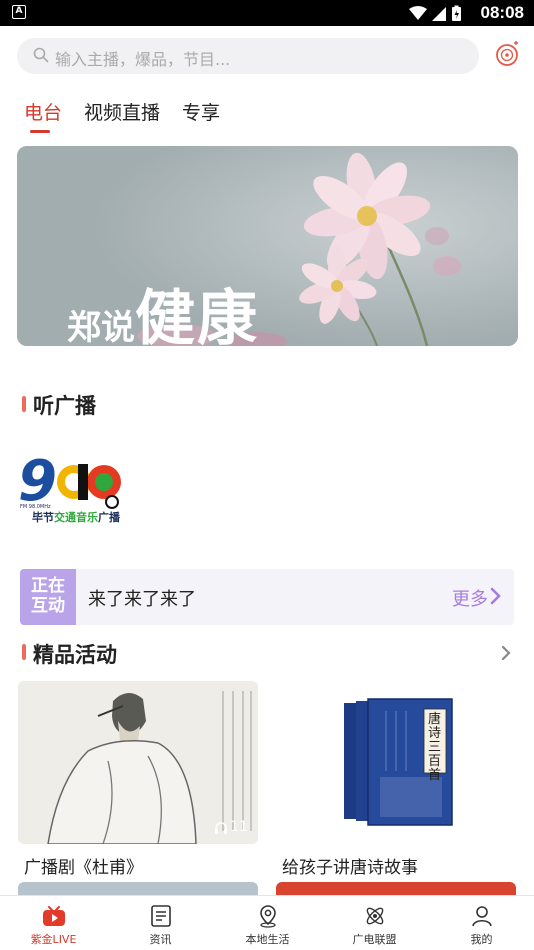  What do you see at coordinates (101, 327) in the screenshot?
I see `banner-title-small: 郑说` at bounding box center [101, 327].